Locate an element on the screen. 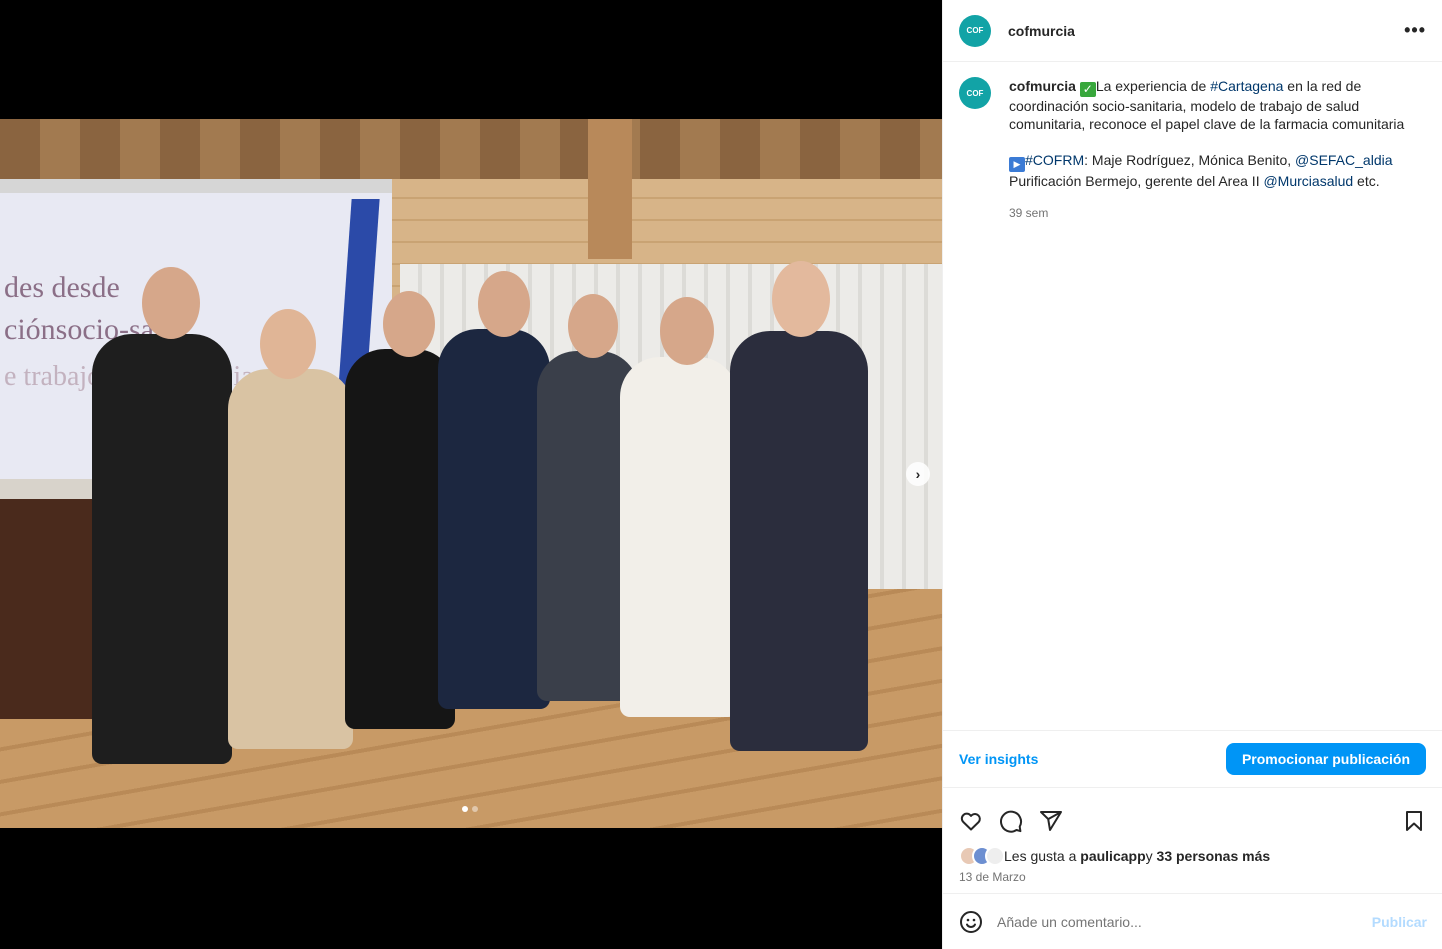 The width and height of the screenshot is (1442, 949). publish-comment-button: Publicar is located at coordinates (1399, 922).